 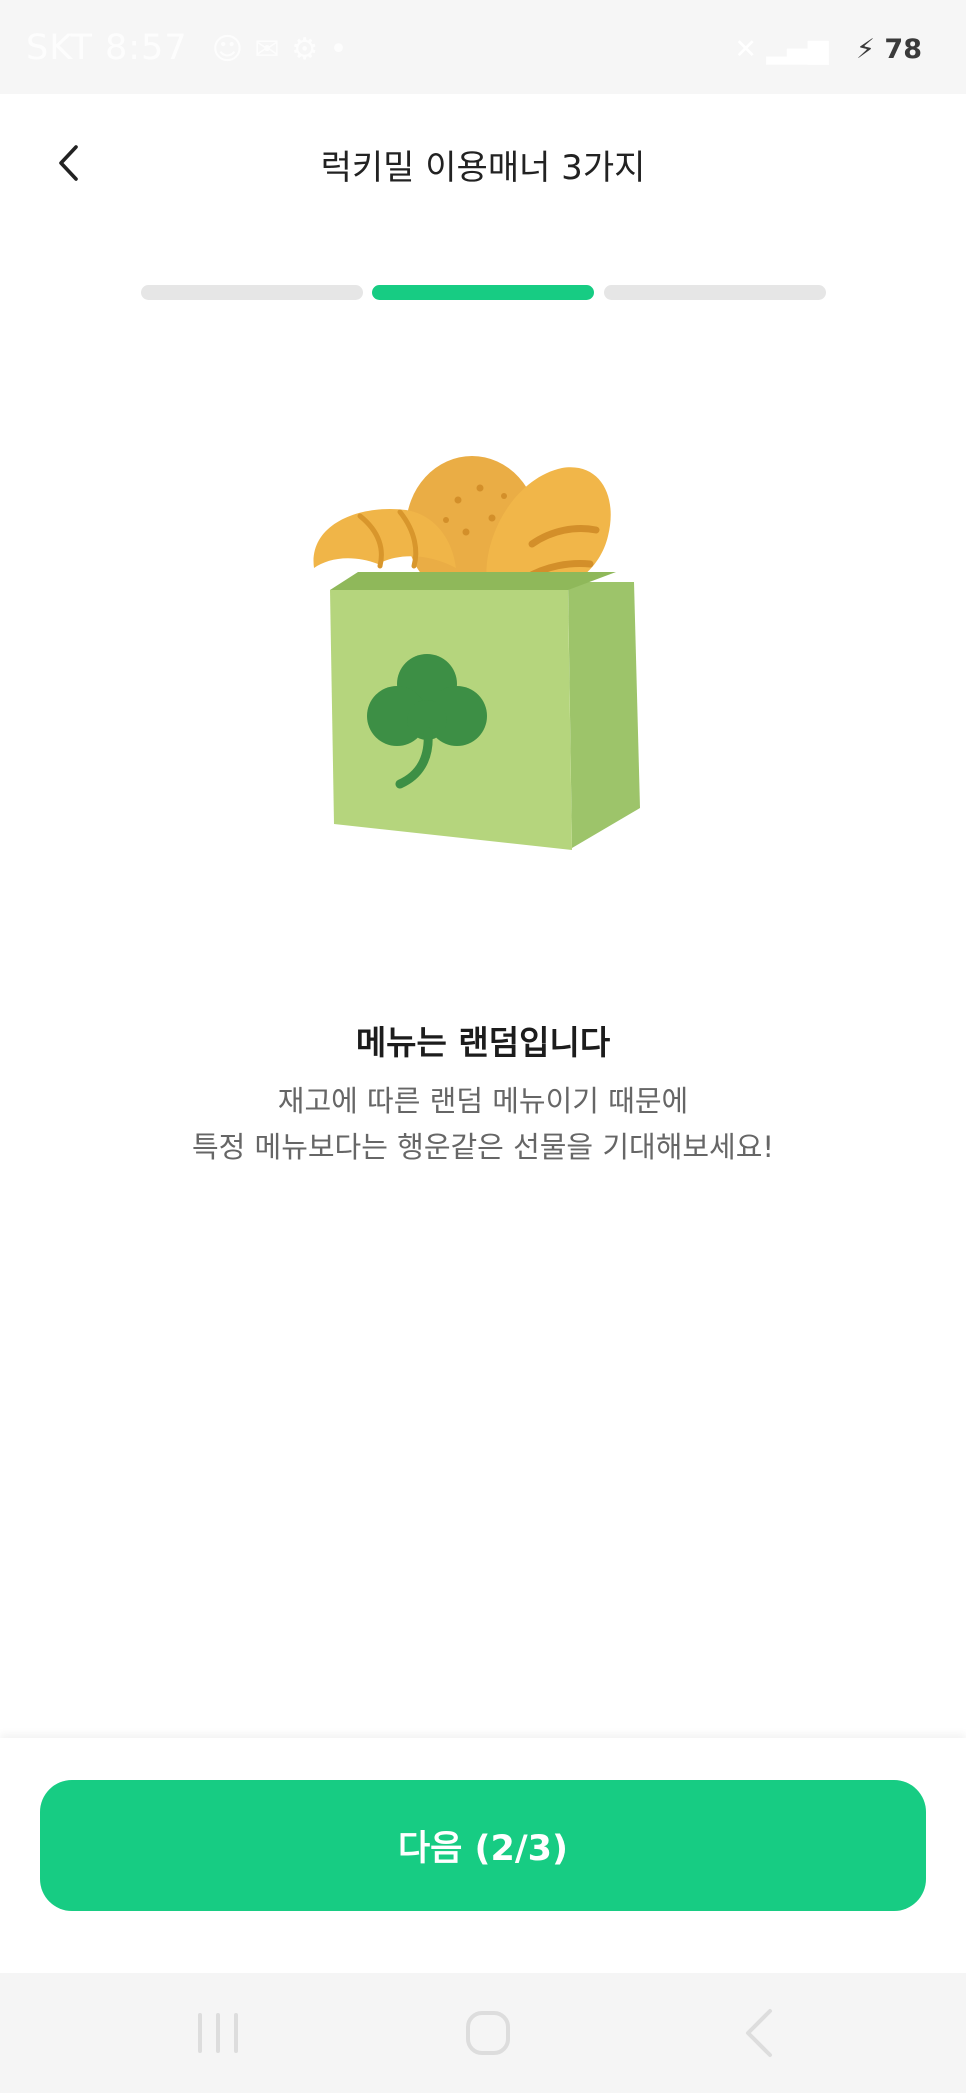 I want to click on step-progress, so click(x=483, y=292).